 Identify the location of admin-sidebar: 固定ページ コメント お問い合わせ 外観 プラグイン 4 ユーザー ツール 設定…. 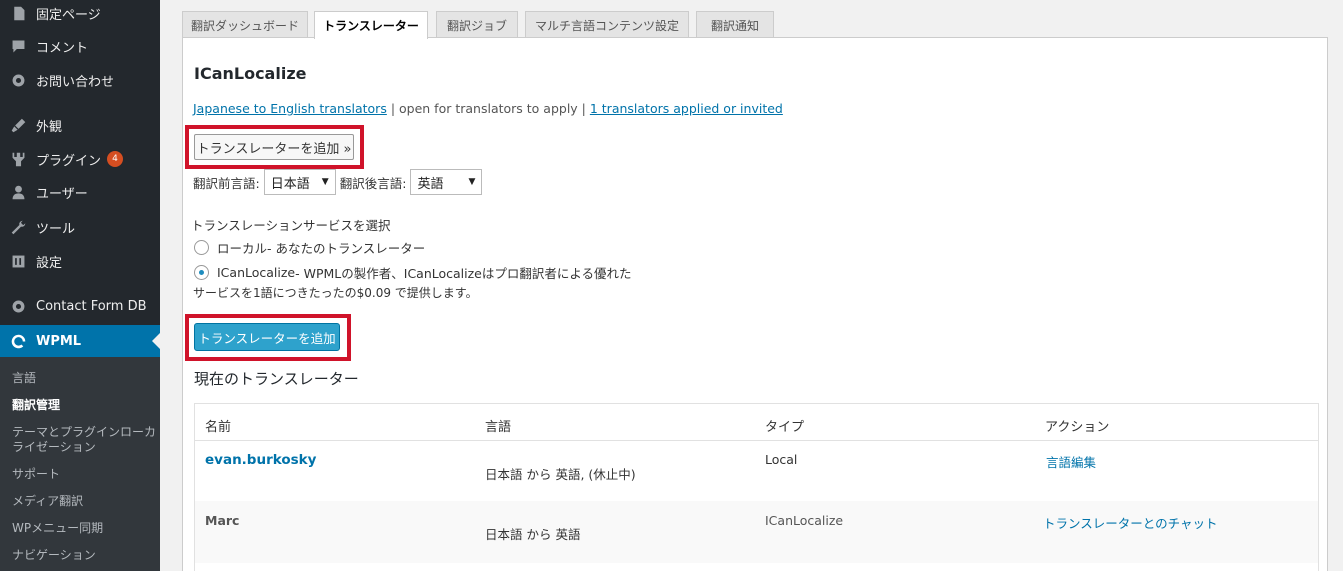
(80, 285).